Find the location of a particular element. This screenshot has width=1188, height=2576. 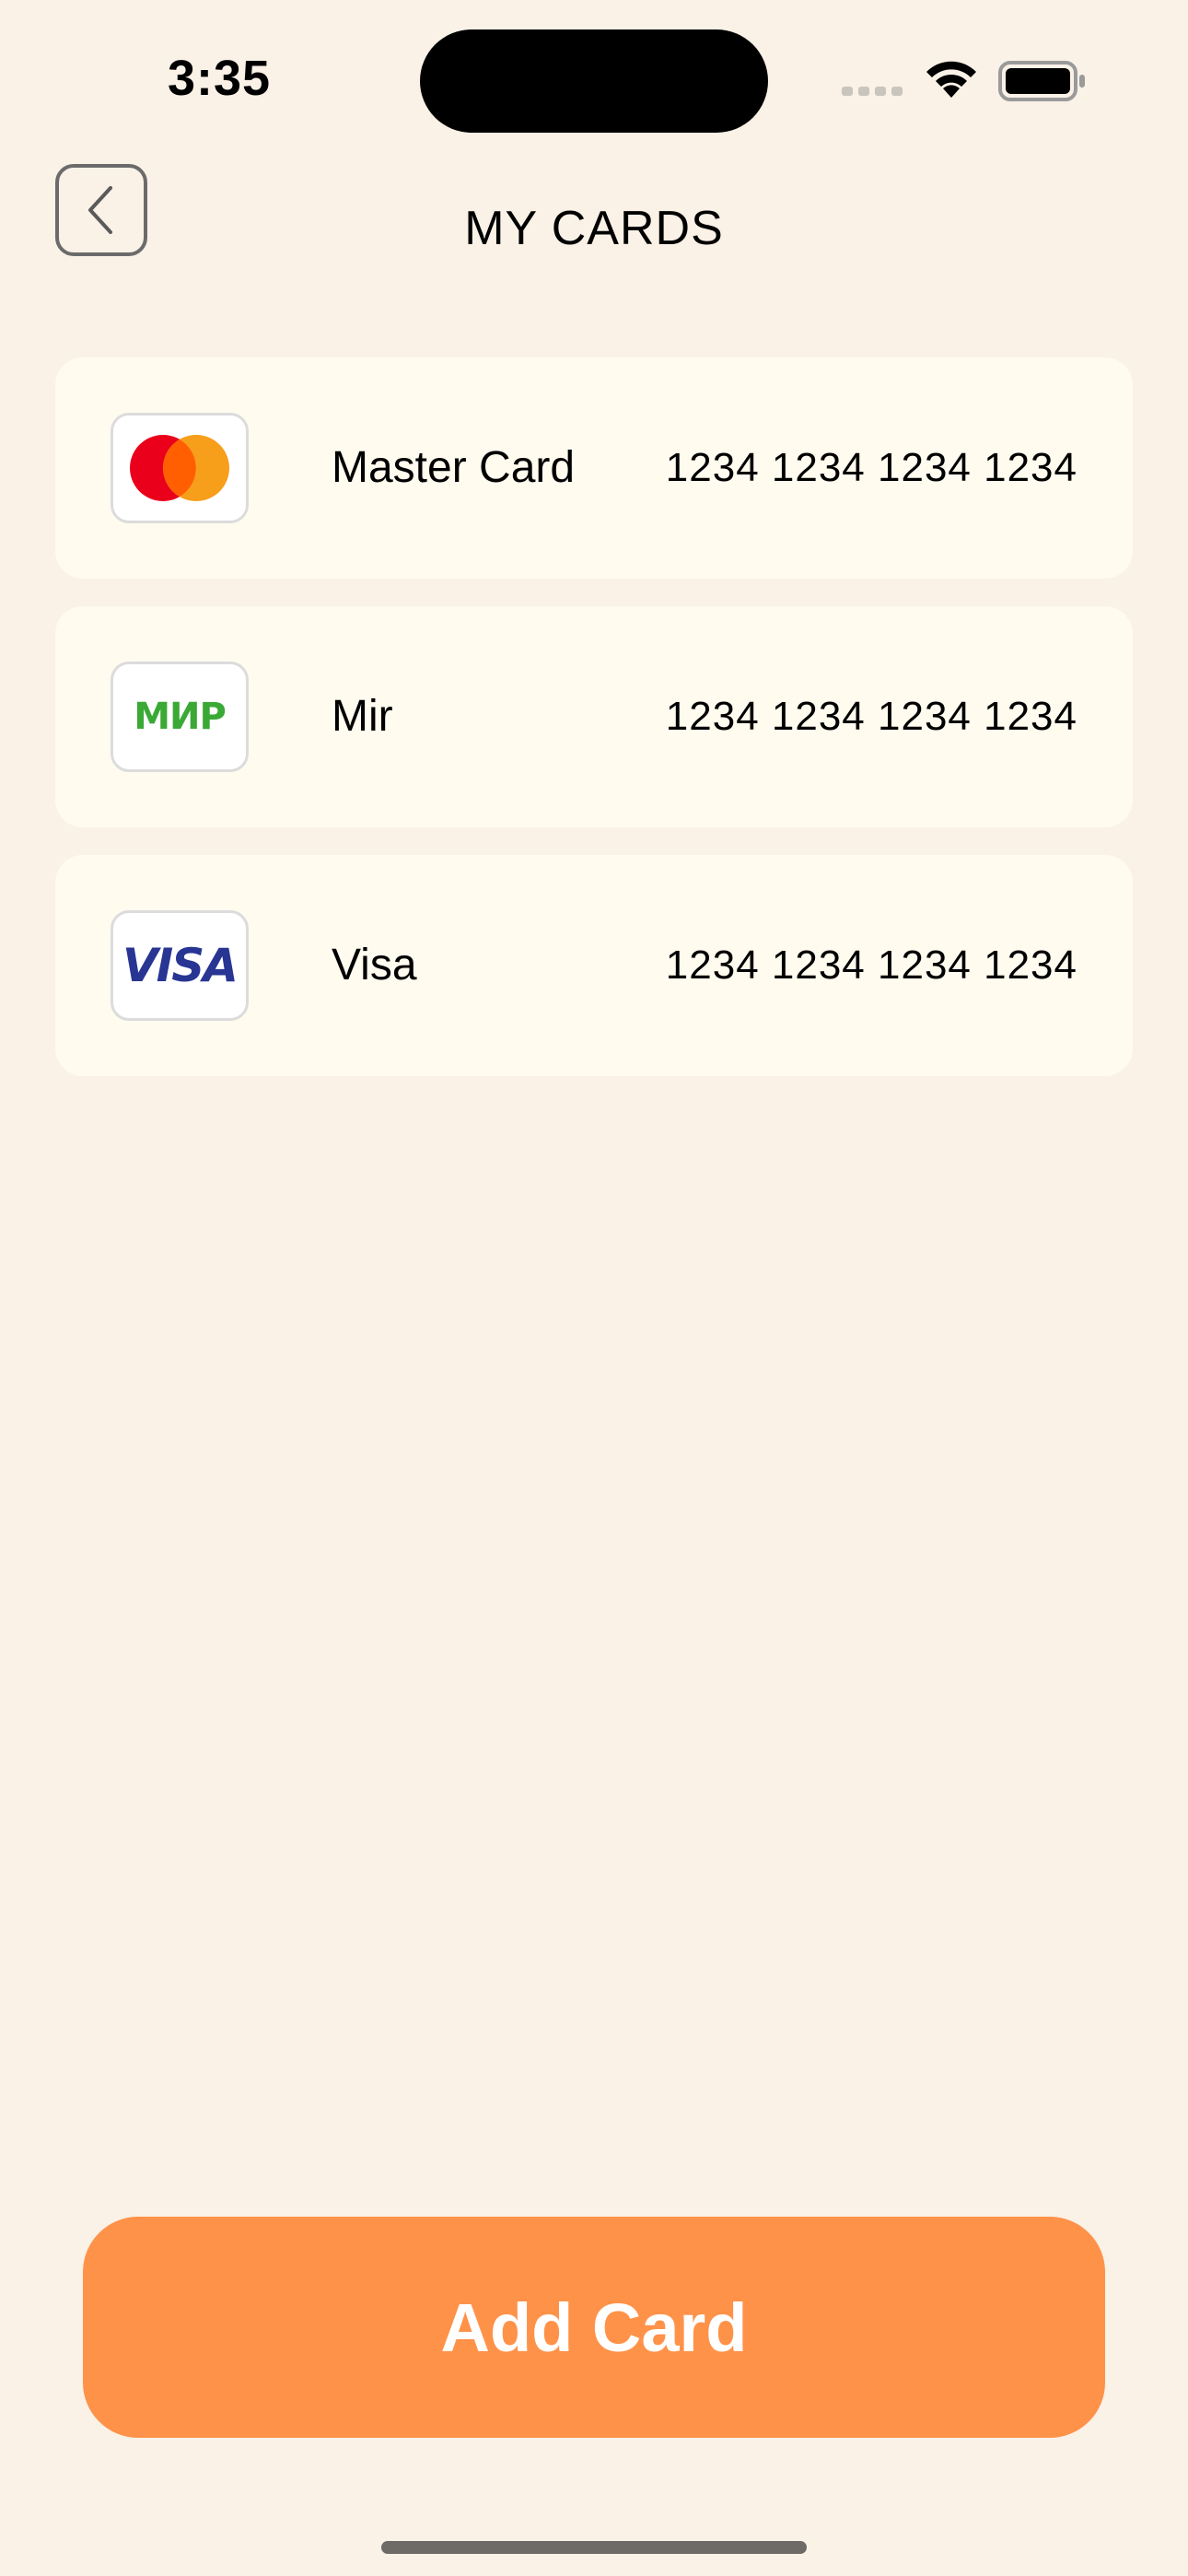

status-time: 3:35 is located at coordinates (220, 78).